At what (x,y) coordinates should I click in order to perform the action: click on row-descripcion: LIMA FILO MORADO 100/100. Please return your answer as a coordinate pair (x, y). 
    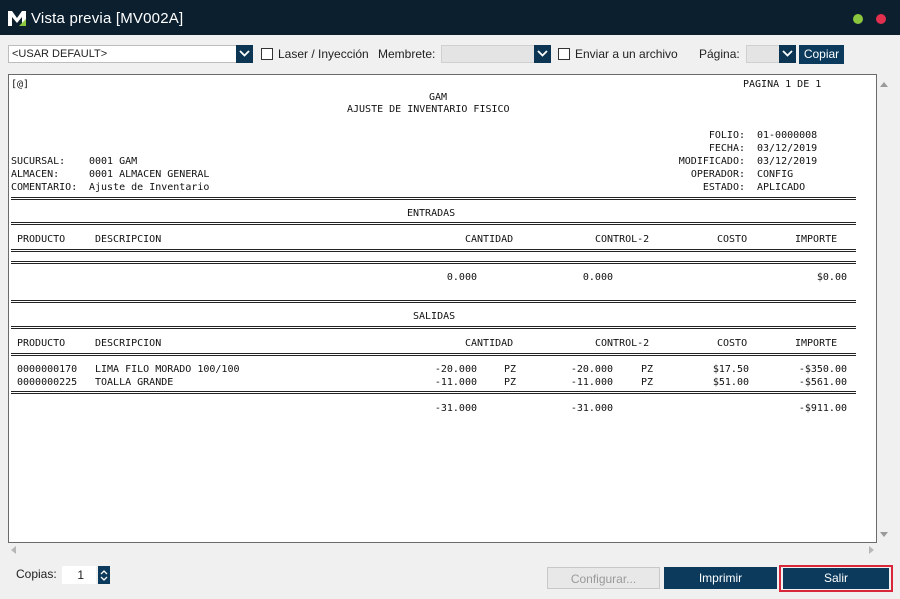
    Looking at the image, I should click on (167, 369).